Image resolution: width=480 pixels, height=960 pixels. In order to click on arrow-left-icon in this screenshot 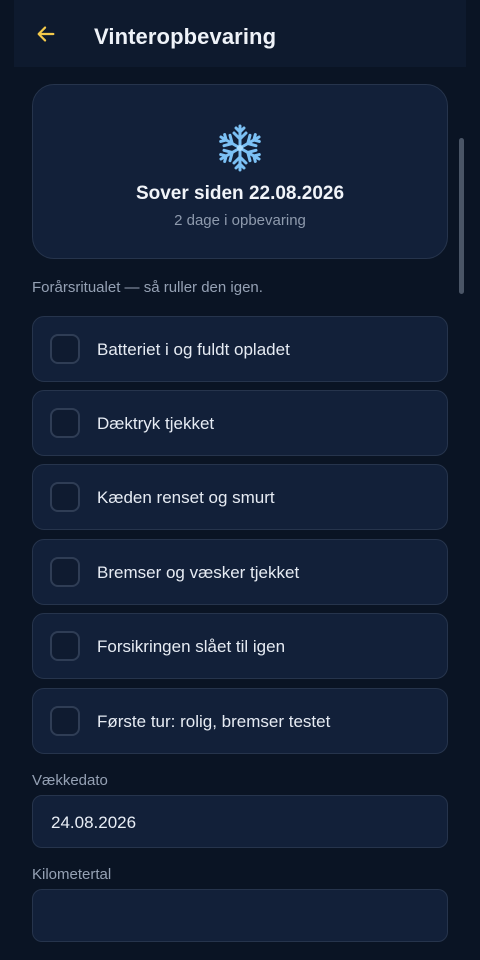, I will do `click(46, 34)`.